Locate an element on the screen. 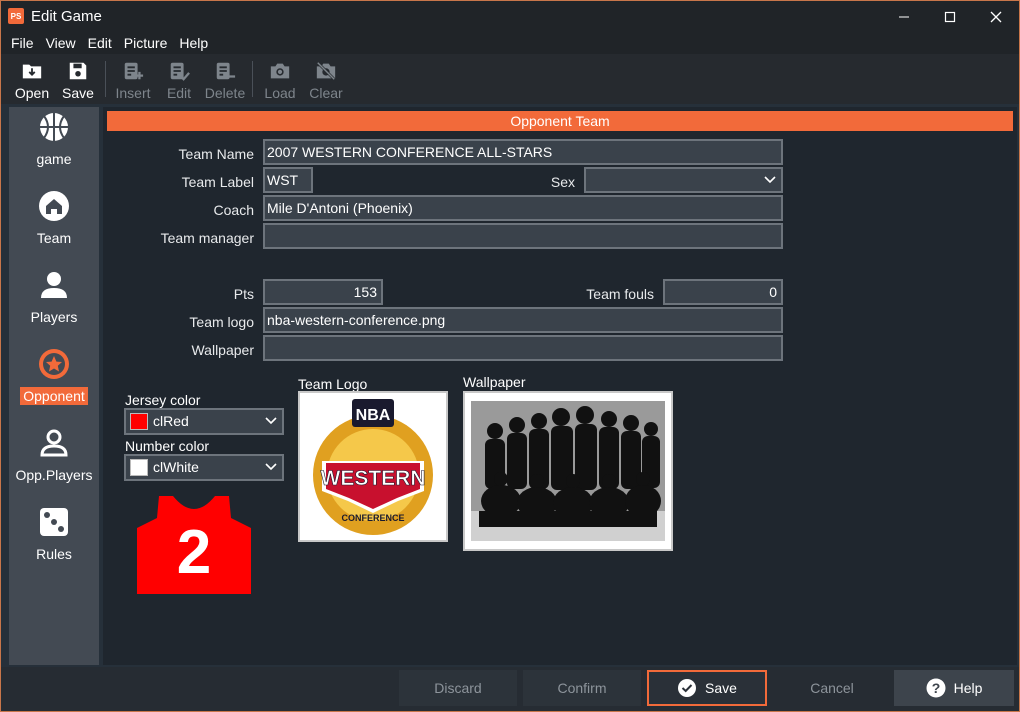 This screenshot has width=1020, height=712. floppy-save-icon is located at coordinates (78, 71).